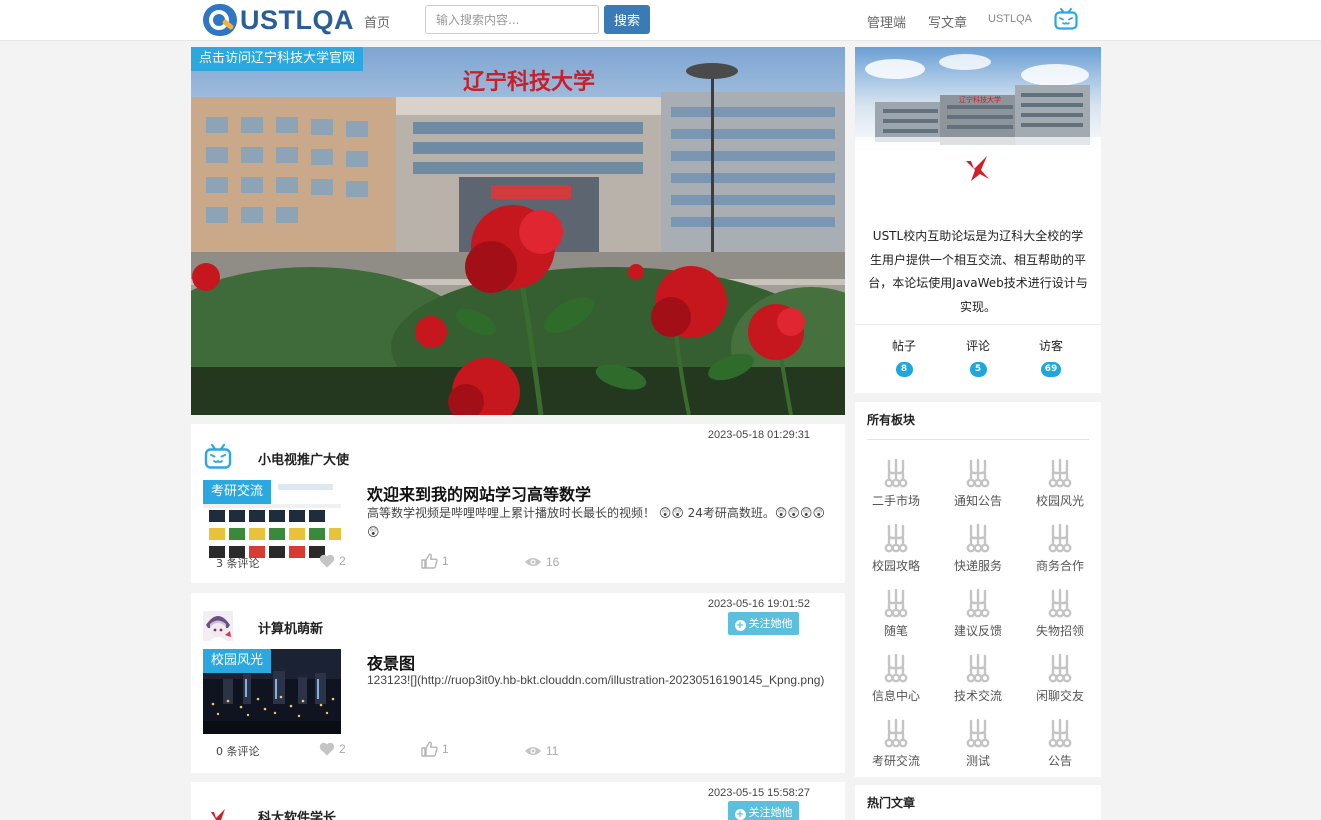 This screenshot has height=820, width=1321. I want to click on comment-count: 0 条评论, so click(238, 751).